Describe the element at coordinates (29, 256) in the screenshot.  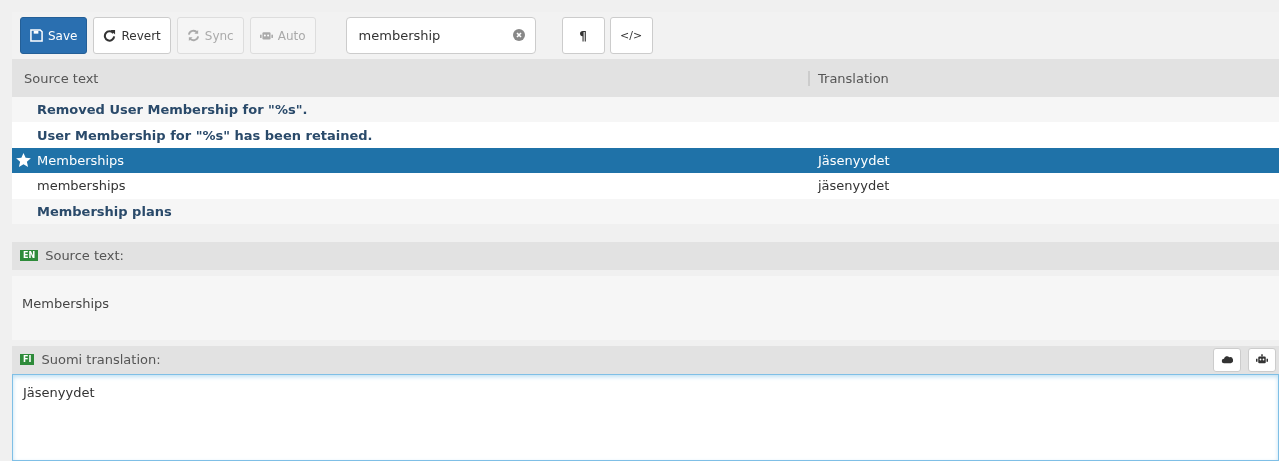
I see `language-badge: EN` at that location.